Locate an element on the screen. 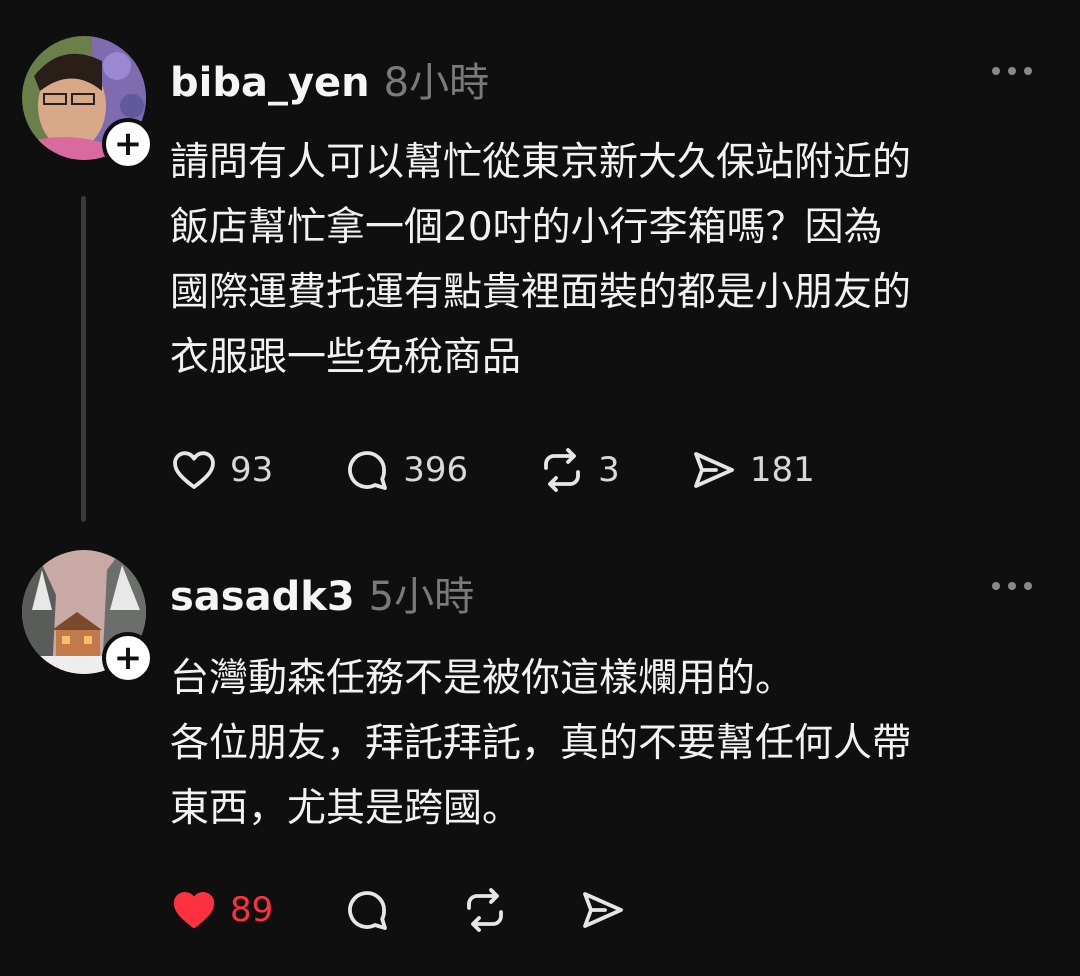 The image size is (1080, 976). comment-bubble-icon is located at coordinates (368, 910).